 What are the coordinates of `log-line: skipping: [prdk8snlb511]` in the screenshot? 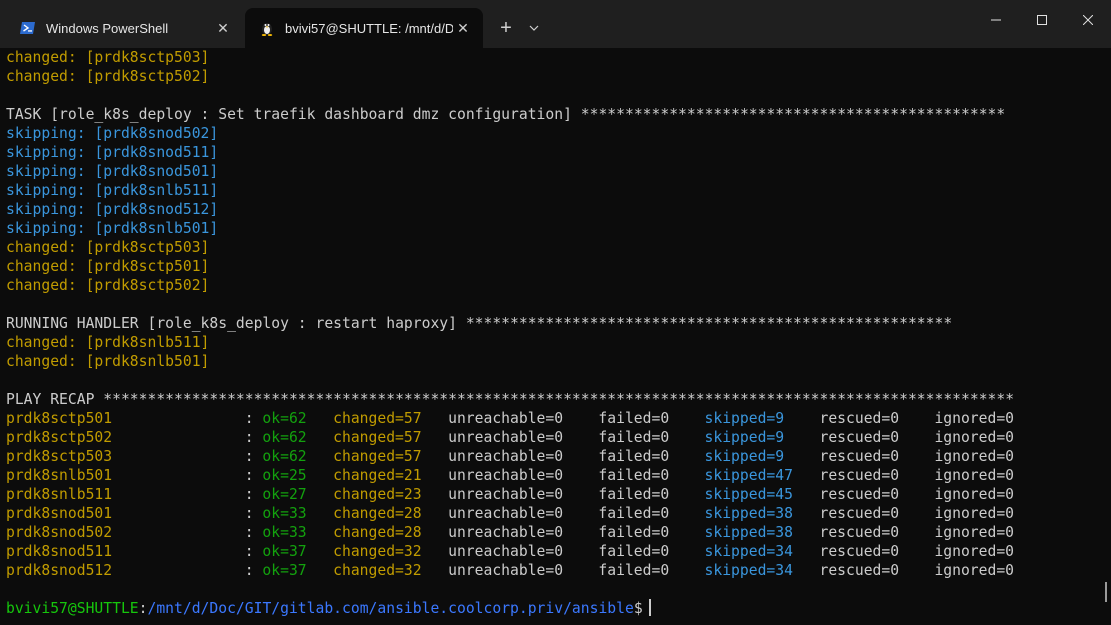 It's located at (553, 190).